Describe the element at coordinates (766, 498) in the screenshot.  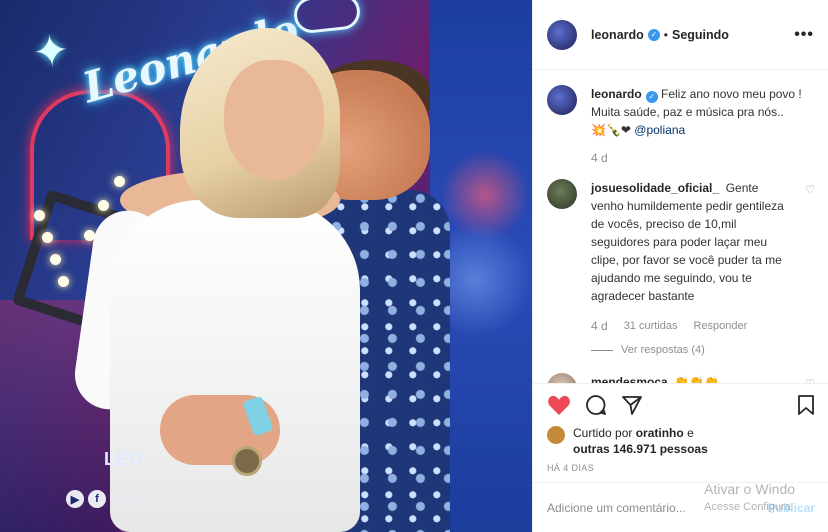
I see `windows-activation-watermark: Ativar o Windo Acesse Configura` at that location.